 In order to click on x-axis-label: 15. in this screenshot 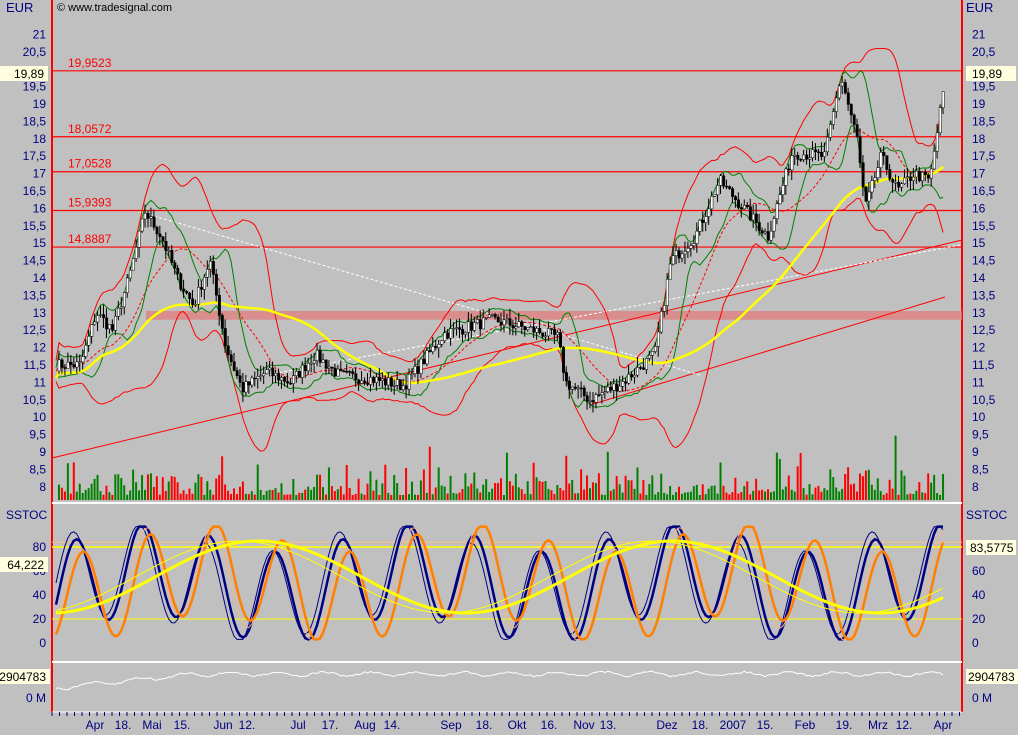, I will do `click(765, 725)`.